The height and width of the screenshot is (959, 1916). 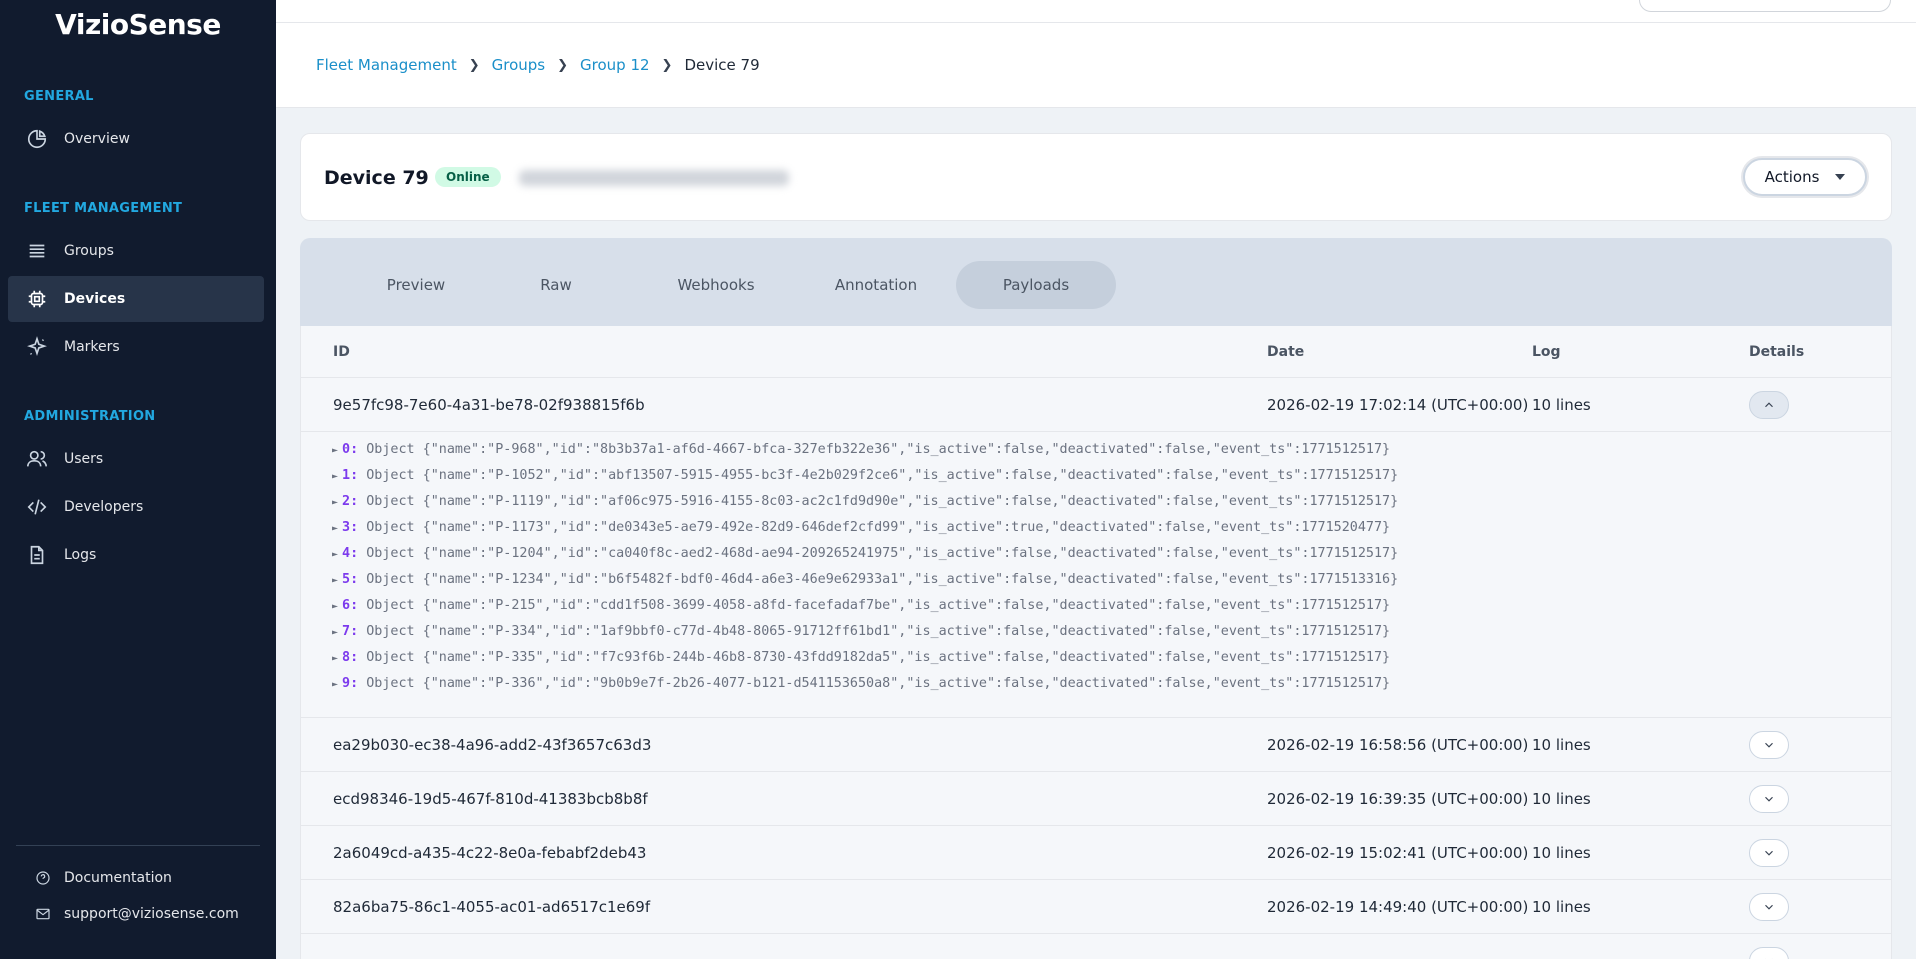 What do you see at coordinates (1286, 352) in the screenshot?
I see `column-header-date: Date` at bounding box center [1286, 352].